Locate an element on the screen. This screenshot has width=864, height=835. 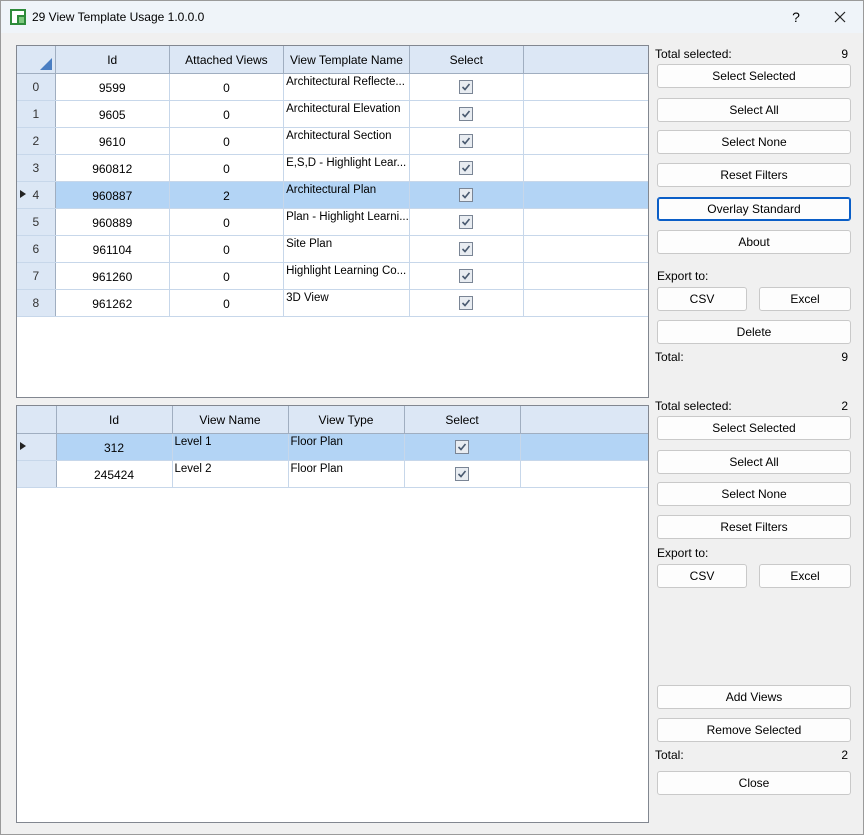
close-window-icon is located at coordinates (840, 17).